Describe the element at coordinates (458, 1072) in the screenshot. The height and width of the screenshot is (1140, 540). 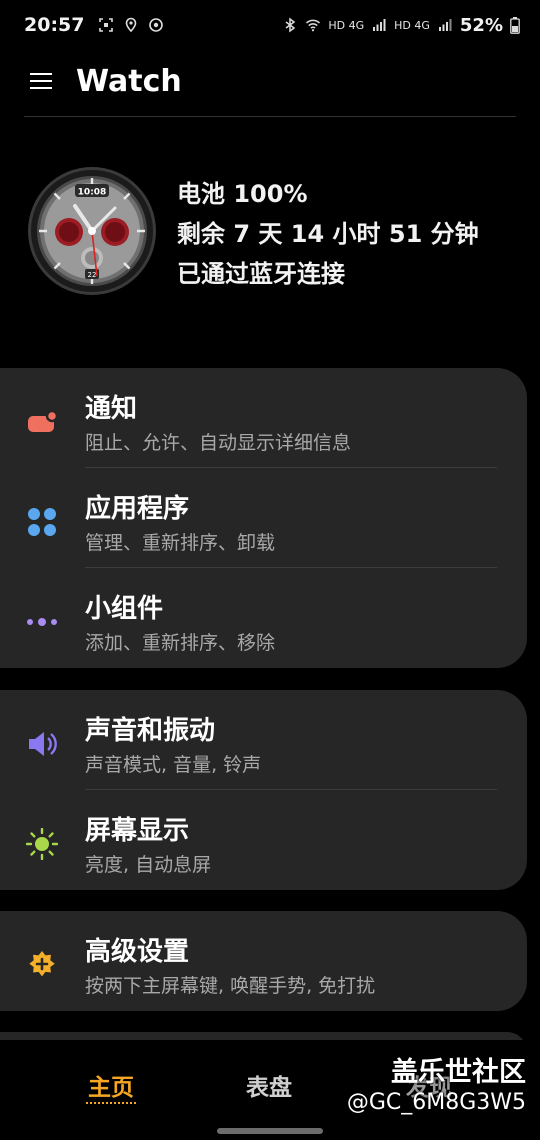
I see `watermark-title: 盖乐世社区` at that location.